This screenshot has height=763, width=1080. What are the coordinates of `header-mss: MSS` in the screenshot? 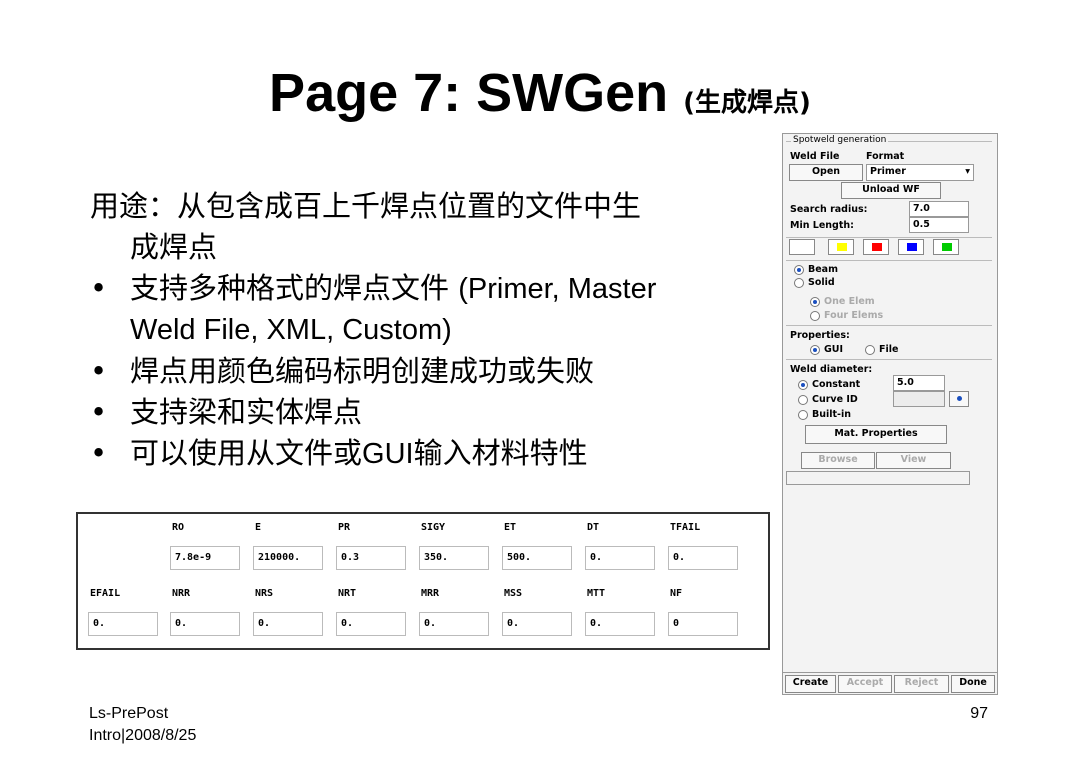 It's located at (513, 593).